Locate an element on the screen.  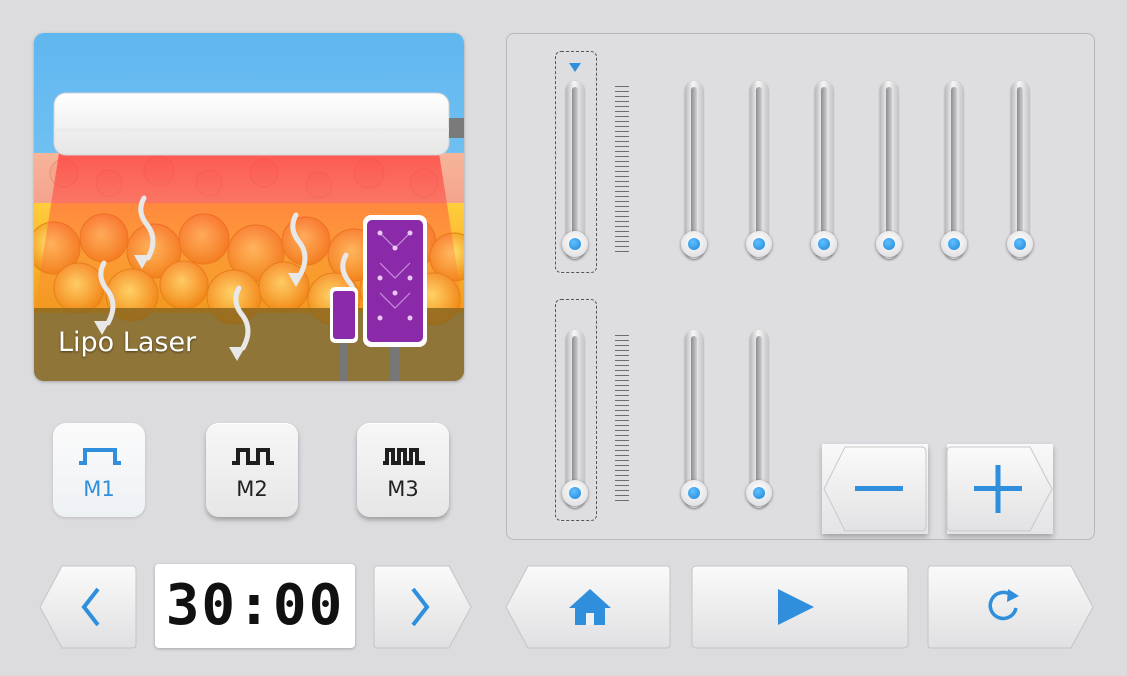
level-pointer-icon is located at coordinates (575, 67).